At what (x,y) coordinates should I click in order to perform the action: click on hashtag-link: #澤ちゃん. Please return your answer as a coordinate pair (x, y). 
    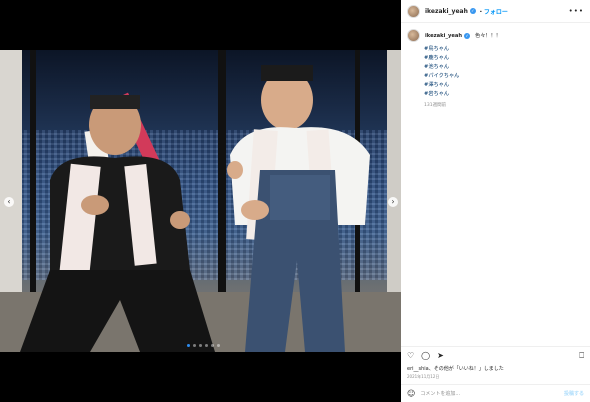
    Looking at the image, I should click on (495, 85).